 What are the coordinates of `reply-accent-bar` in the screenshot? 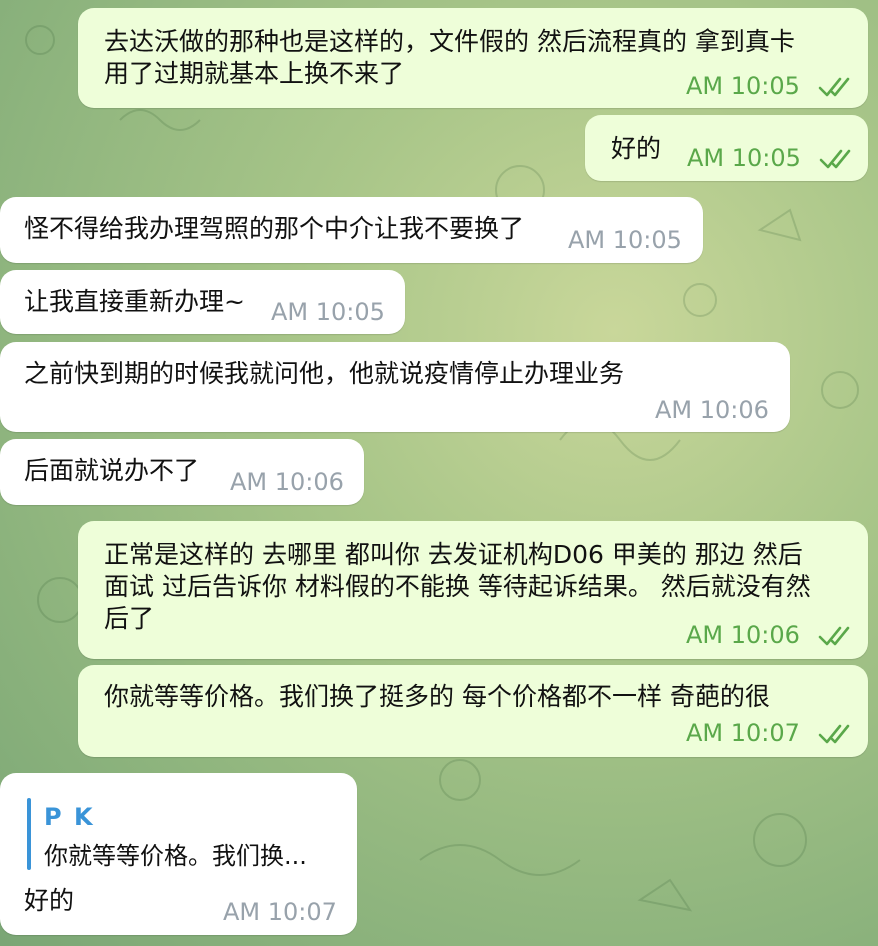 It's located at (29, 834).